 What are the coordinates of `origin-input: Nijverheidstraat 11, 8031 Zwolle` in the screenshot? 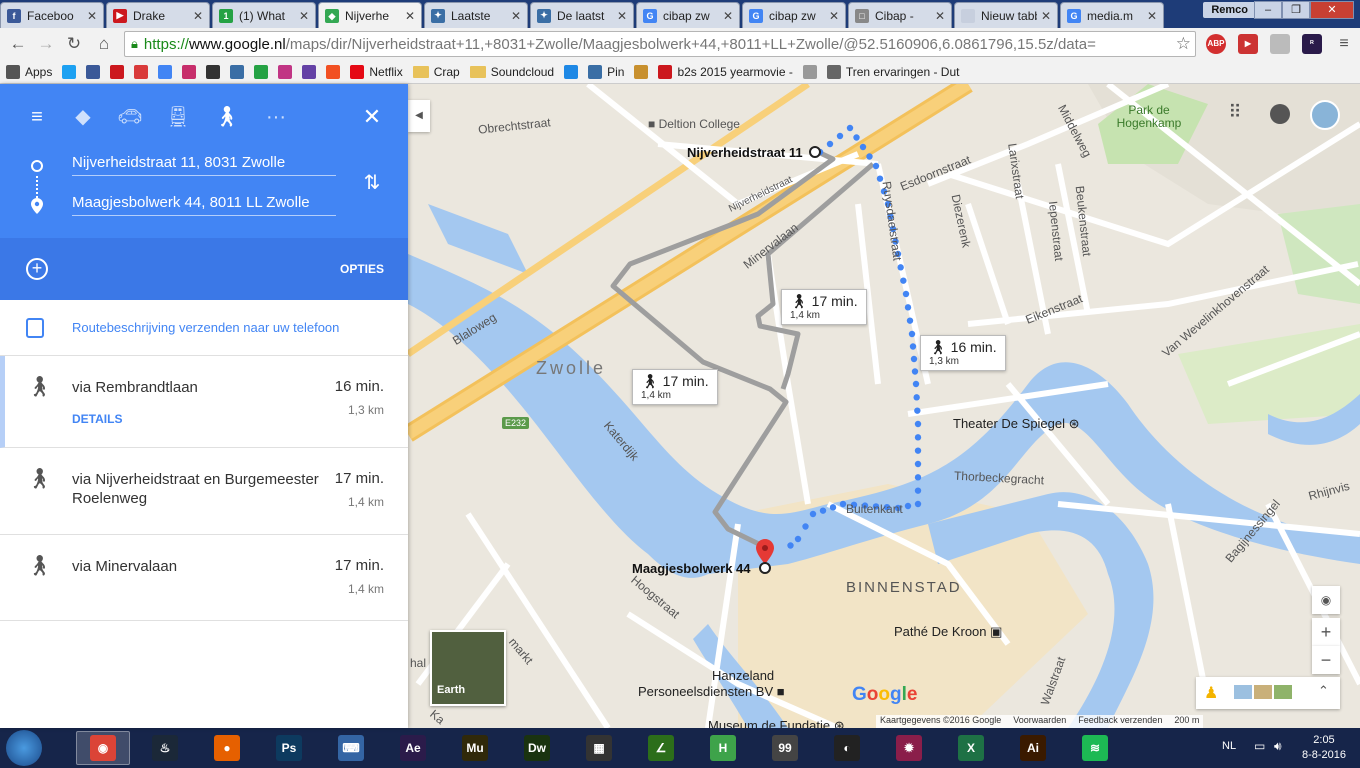 It's located at (204, 164).